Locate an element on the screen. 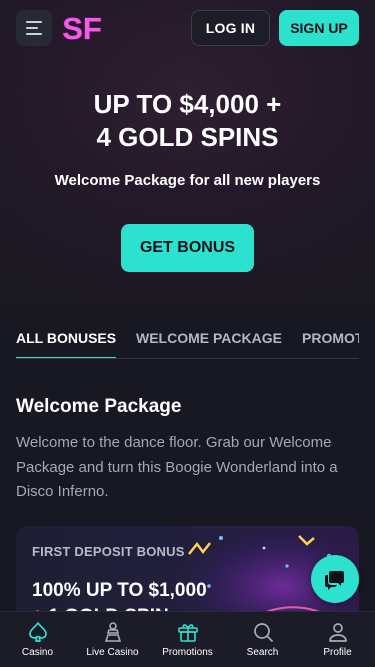 The height and width of the screenshot is (667, 375). logo: SF is located at coordinates (82, 28).